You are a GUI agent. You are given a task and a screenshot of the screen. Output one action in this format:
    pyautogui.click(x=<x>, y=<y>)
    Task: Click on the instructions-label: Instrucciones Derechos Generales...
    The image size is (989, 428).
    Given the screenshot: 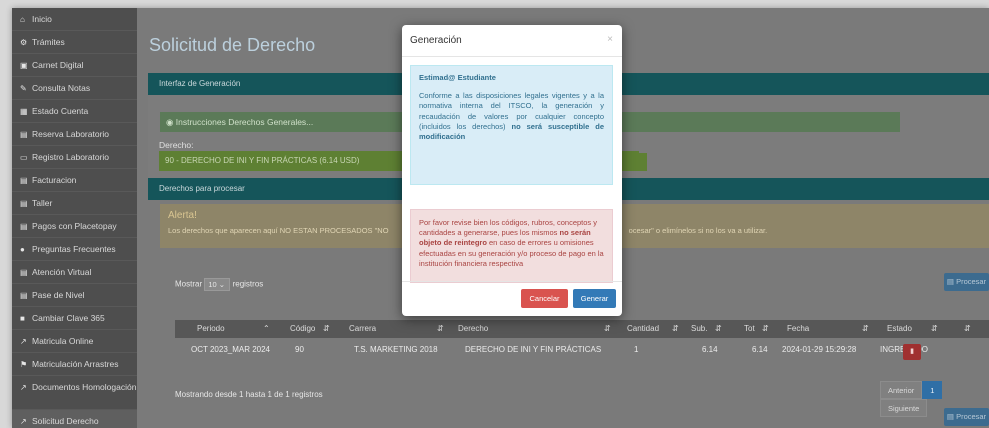 What is the action you would take?
    pyautogui.click(x=244, y=122)
    